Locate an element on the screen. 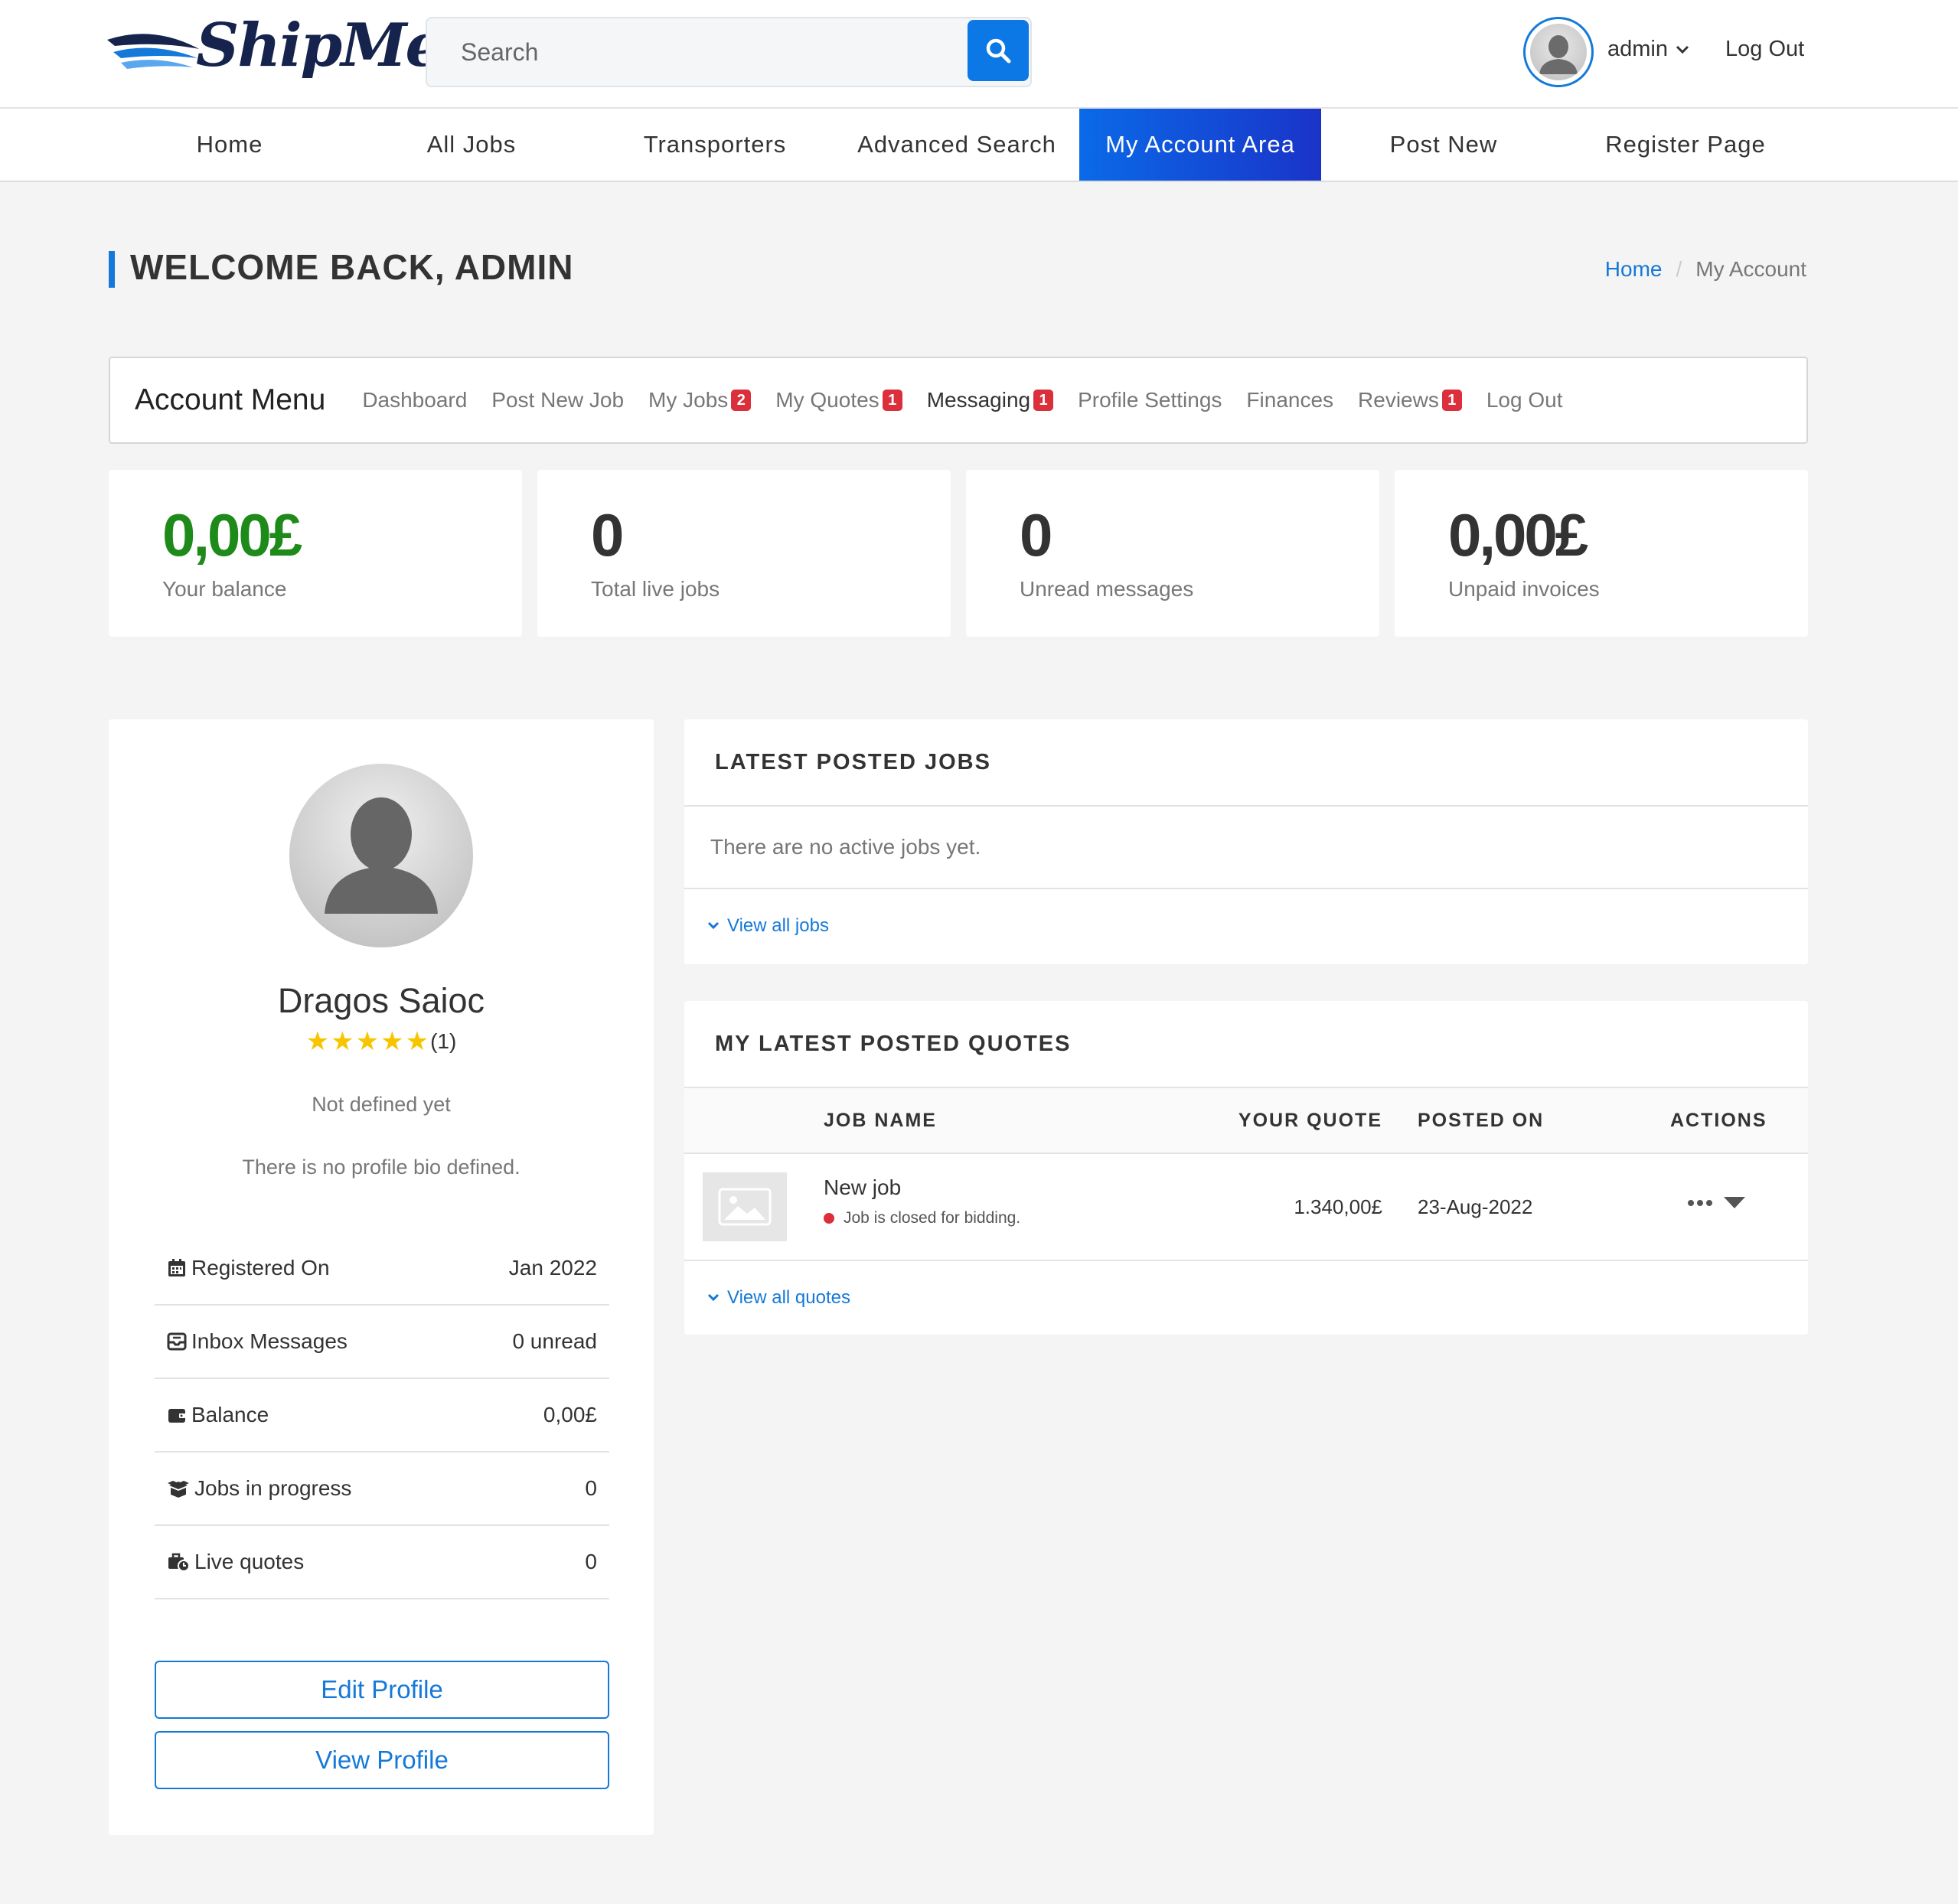  edit-profile-button: Edit Profile is located at coordinates (382, 1690).